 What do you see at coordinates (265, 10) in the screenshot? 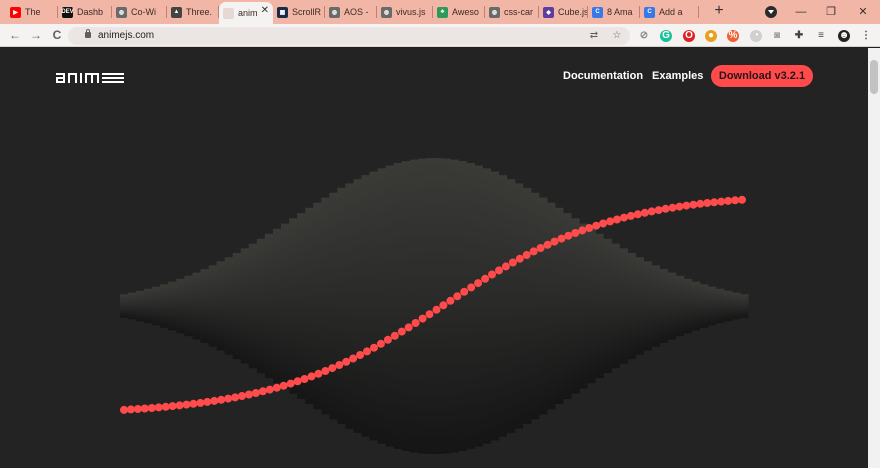
I see `close-tab-icon: ✕` at bounding box center [265, 10].